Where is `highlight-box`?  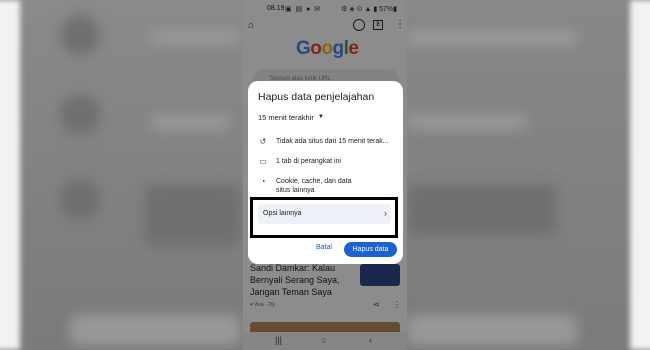 highlight-box is located at coordinates (324, 217).